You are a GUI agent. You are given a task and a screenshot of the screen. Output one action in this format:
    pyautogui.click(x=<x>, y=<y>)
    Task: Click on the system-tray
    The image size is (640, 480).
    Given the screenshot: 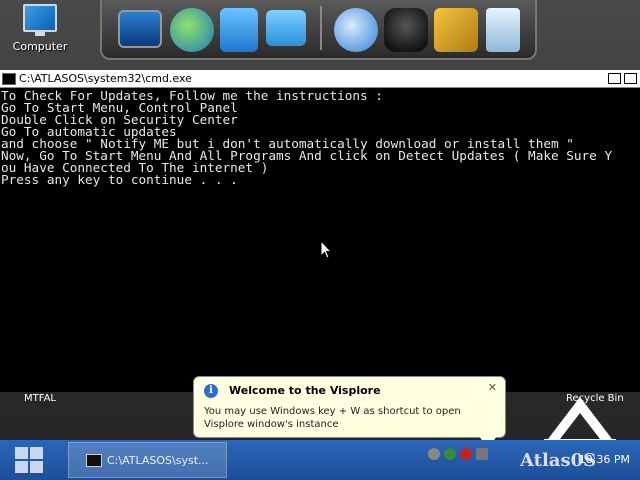 What is the action you would take?
    pyautogui.click(x=458, y=454)
    